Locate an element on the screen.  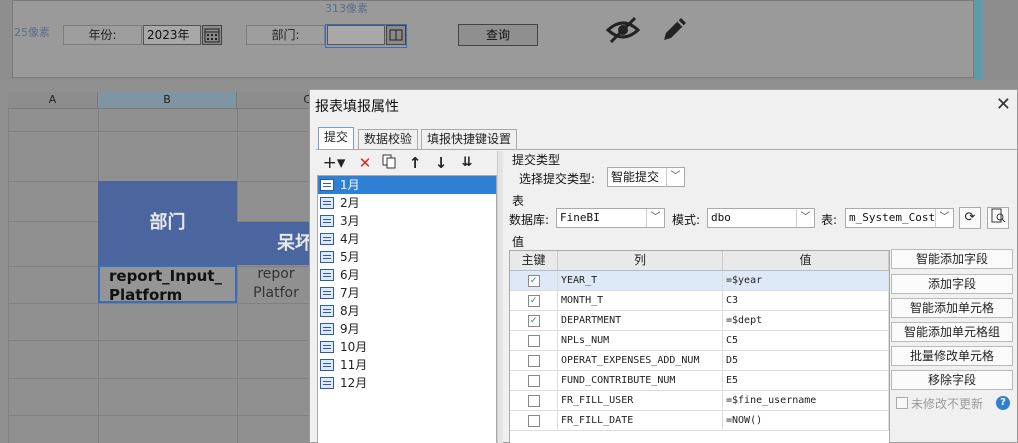
dept-header-cell: 部门 is located at coordinates (167, 223).